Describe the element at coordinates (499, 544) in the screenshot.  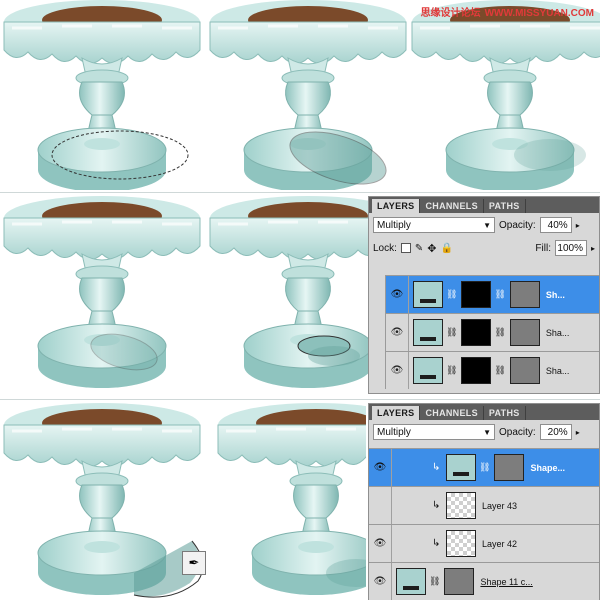
I see `layer-name: Layer 42` at that location.